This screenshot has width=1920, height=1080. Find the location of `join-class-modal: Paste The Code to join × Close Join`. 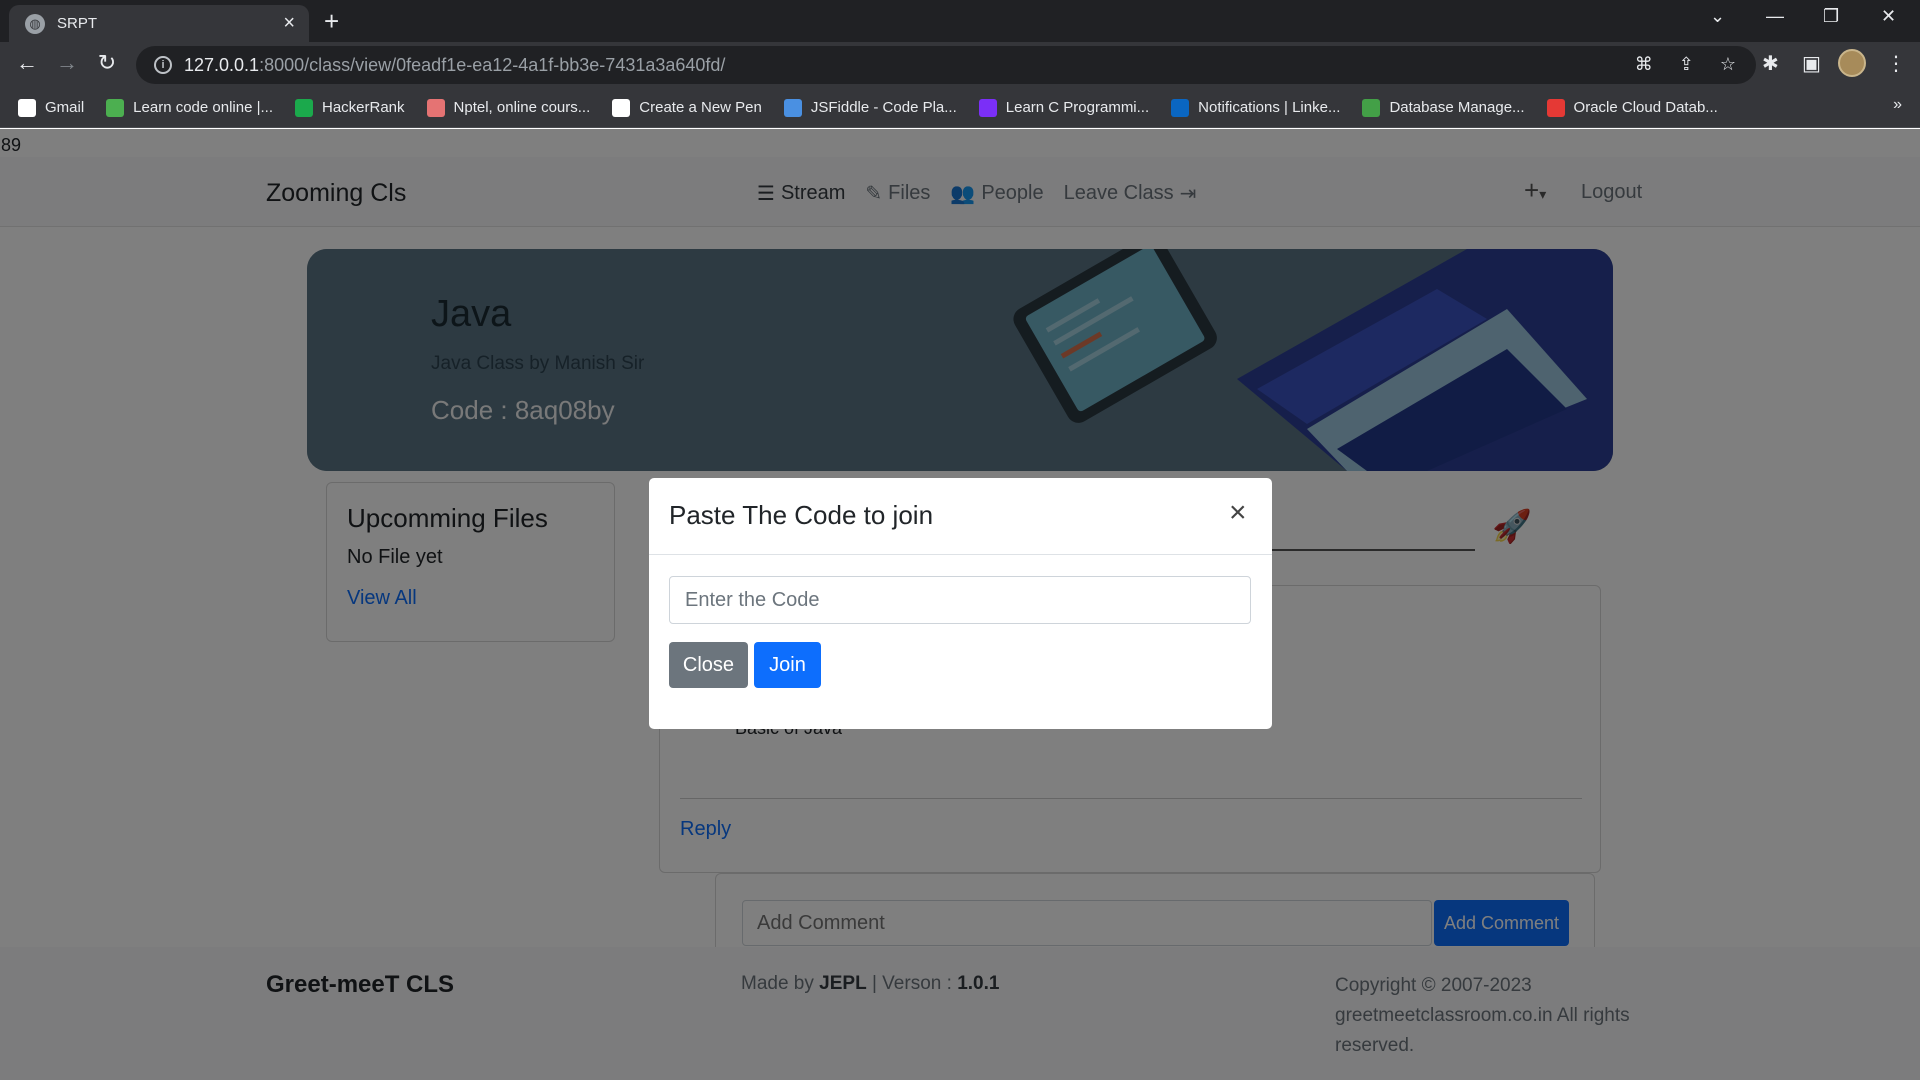

join-class-modal: Paste The Code to join × Close Join is located at coordinates (960, 603).